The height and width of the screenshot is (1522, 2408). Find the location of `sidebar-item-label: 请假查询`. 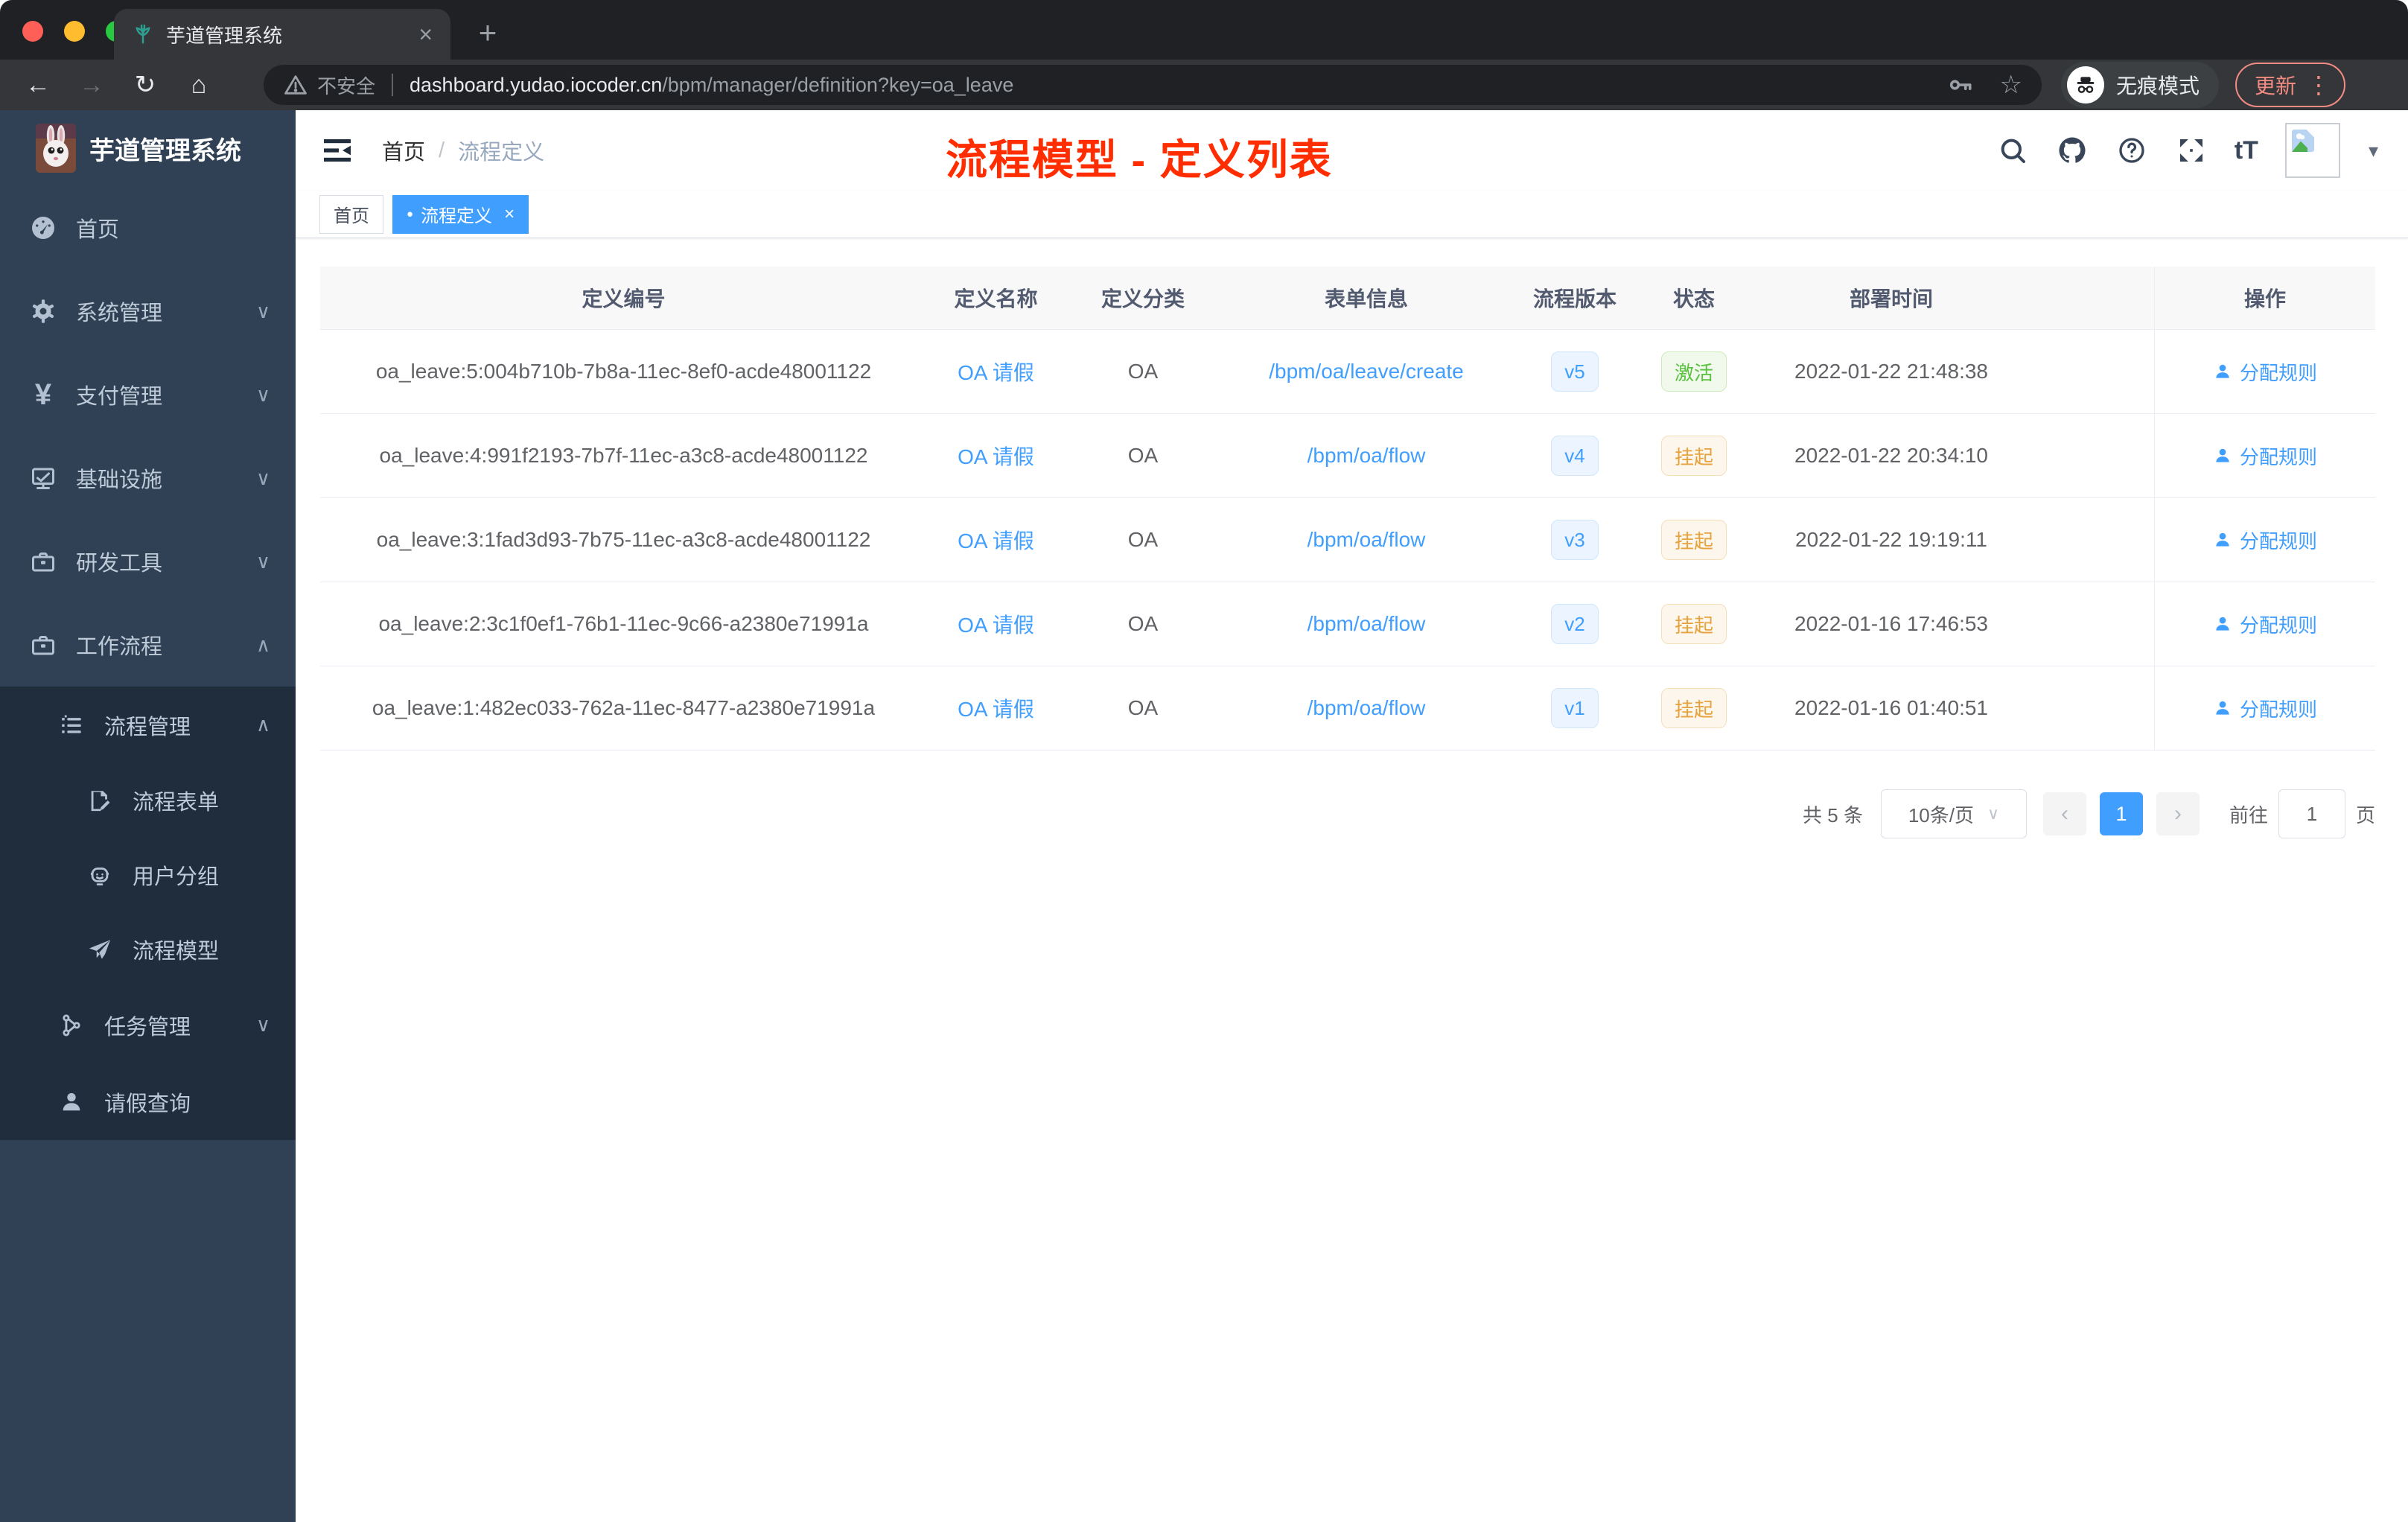

sidebar-item-label: 请假查询 is located at coordinates (147, 1104).